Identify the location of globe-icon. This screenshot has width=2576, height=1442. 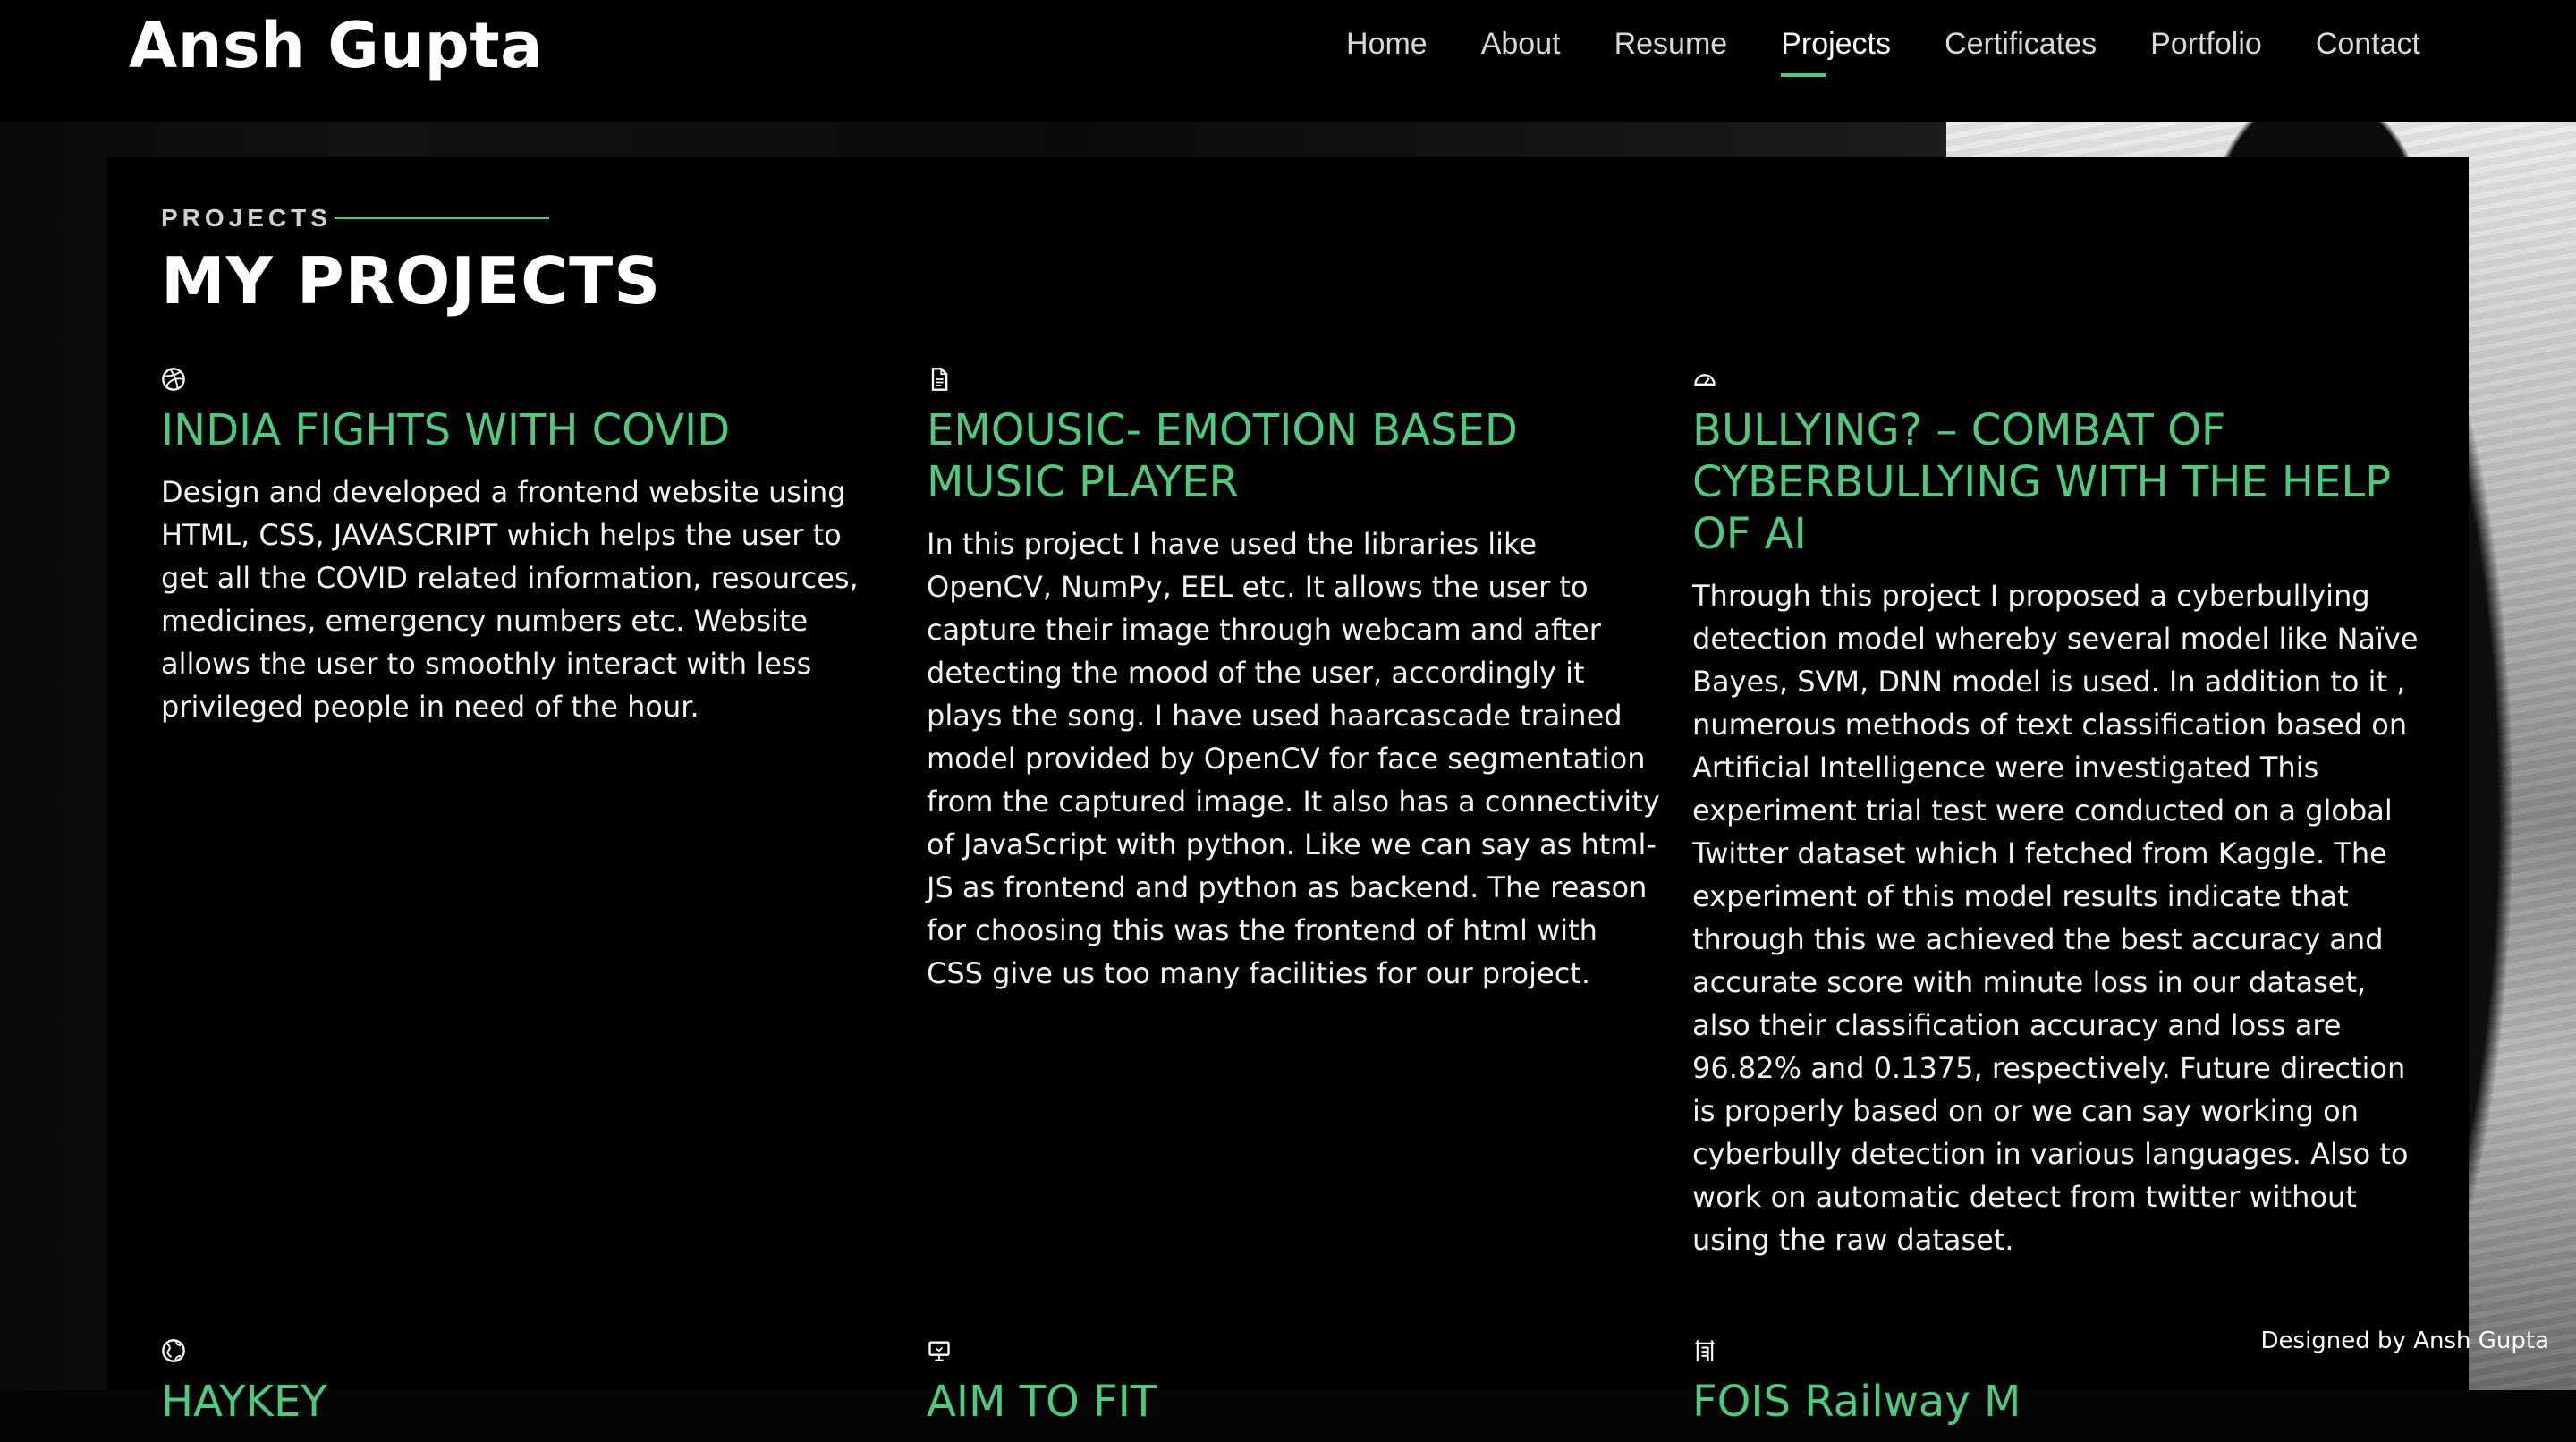
(173, 1350).